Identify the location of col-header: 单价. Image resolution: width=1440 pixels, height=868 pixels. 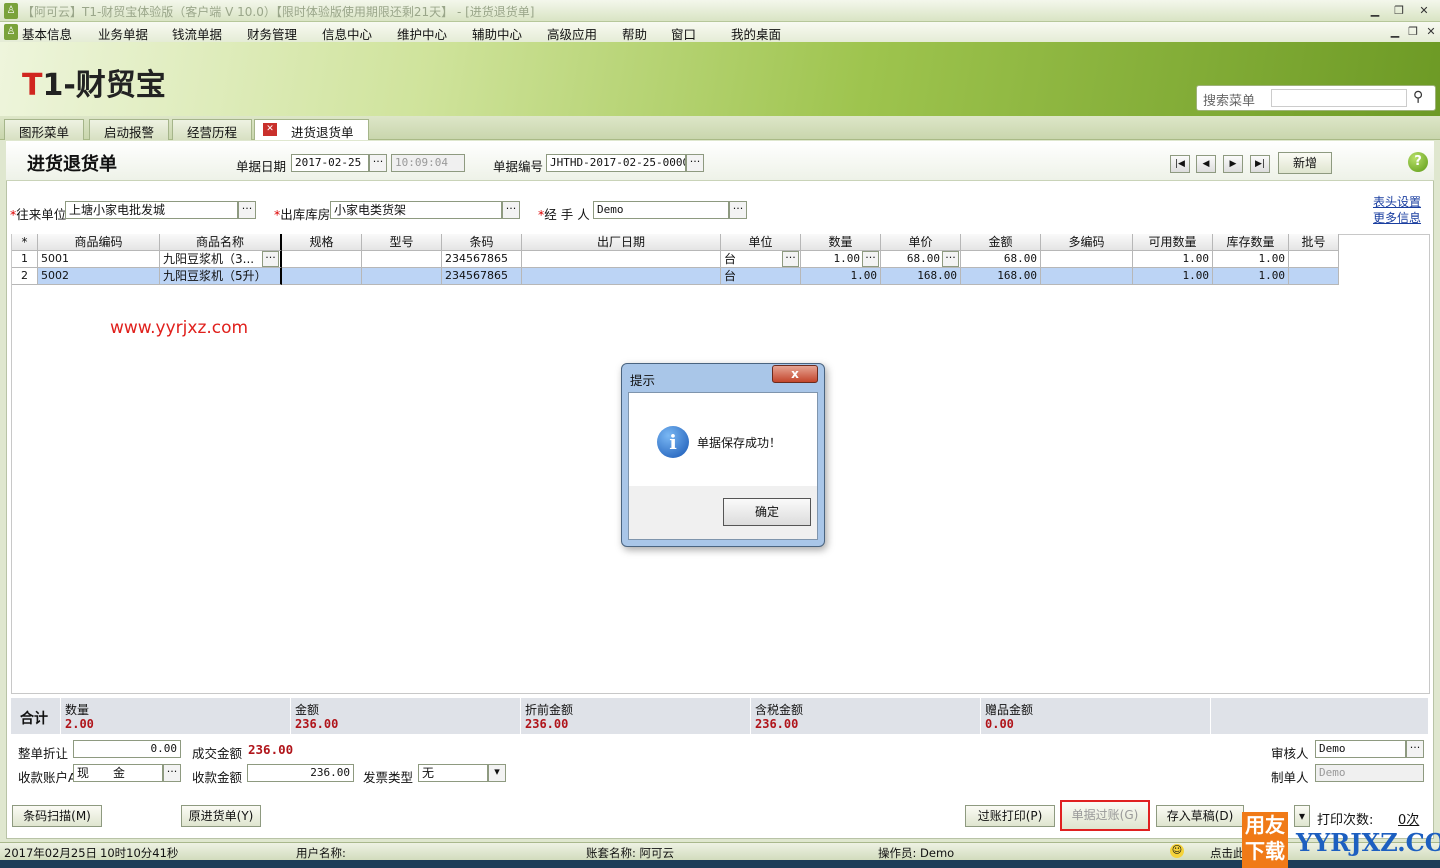
(921, 242).